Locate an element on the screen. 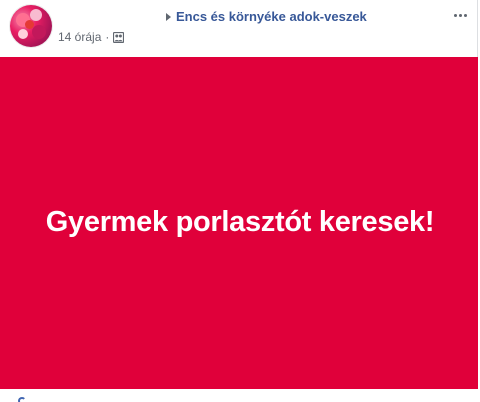 This screenshot has height=402, width=480. more-options-button is located at coordinates (460, 15).